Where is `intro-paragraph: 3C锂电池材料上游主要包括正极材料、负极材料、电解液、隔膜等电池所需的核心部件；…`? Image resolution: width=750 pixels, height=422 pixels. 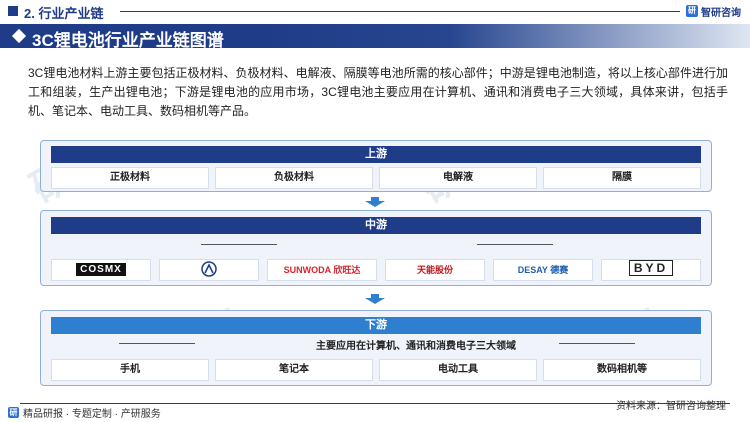 intro-paragraph: 3C锂电池材料上游主要包括正极材料、负极材料、电解液、隔膜等电池所需的核心部件；… is located at coordinates (378, 92).